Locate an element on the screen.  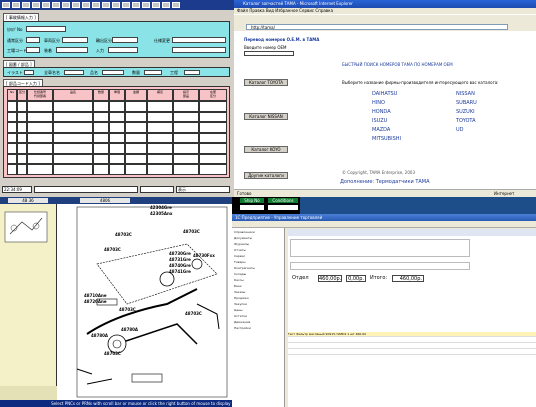
navigation-item: Цены is located at coordinates (238, 310).